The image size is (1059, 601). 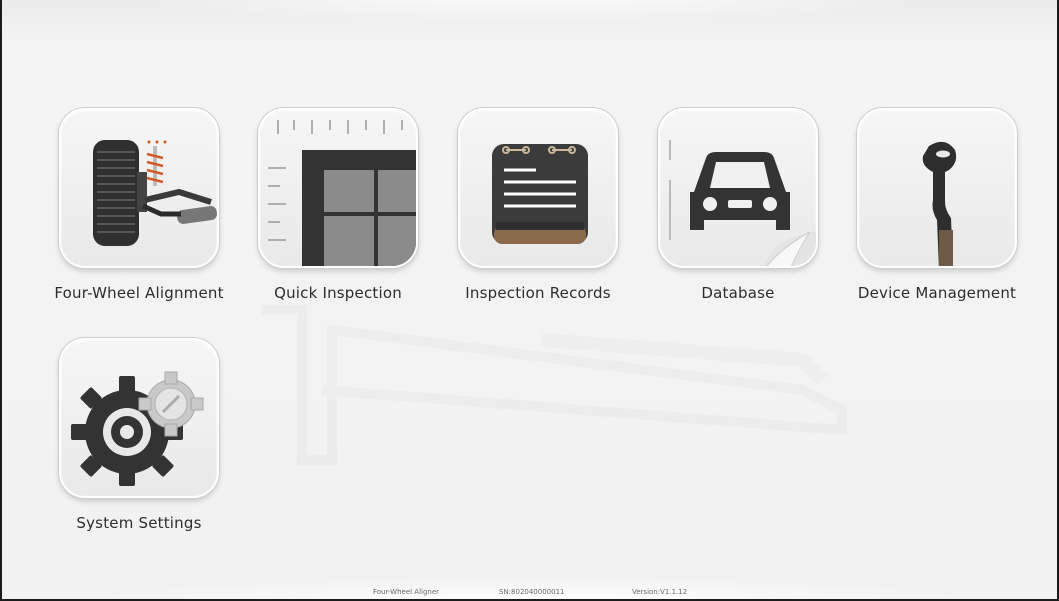 I want to click on top-highlight, so click(x=532, y=12).